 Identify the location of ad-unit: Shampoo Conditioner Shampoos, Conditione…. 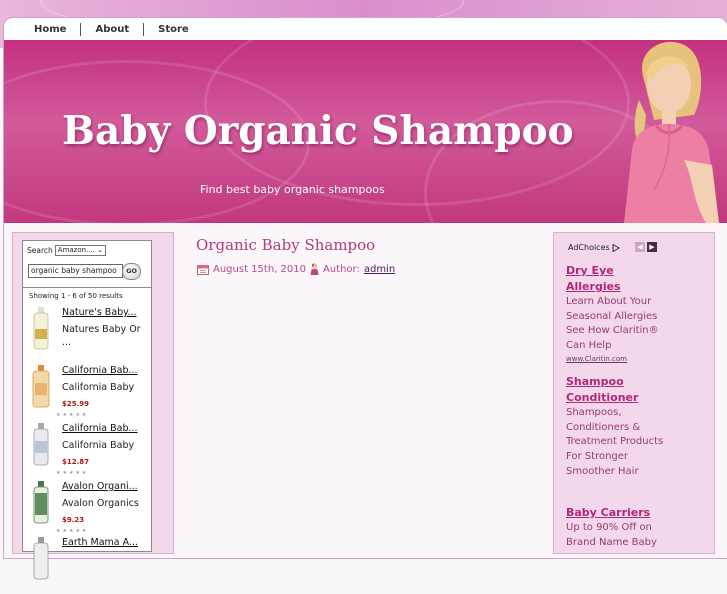
(616, 427).